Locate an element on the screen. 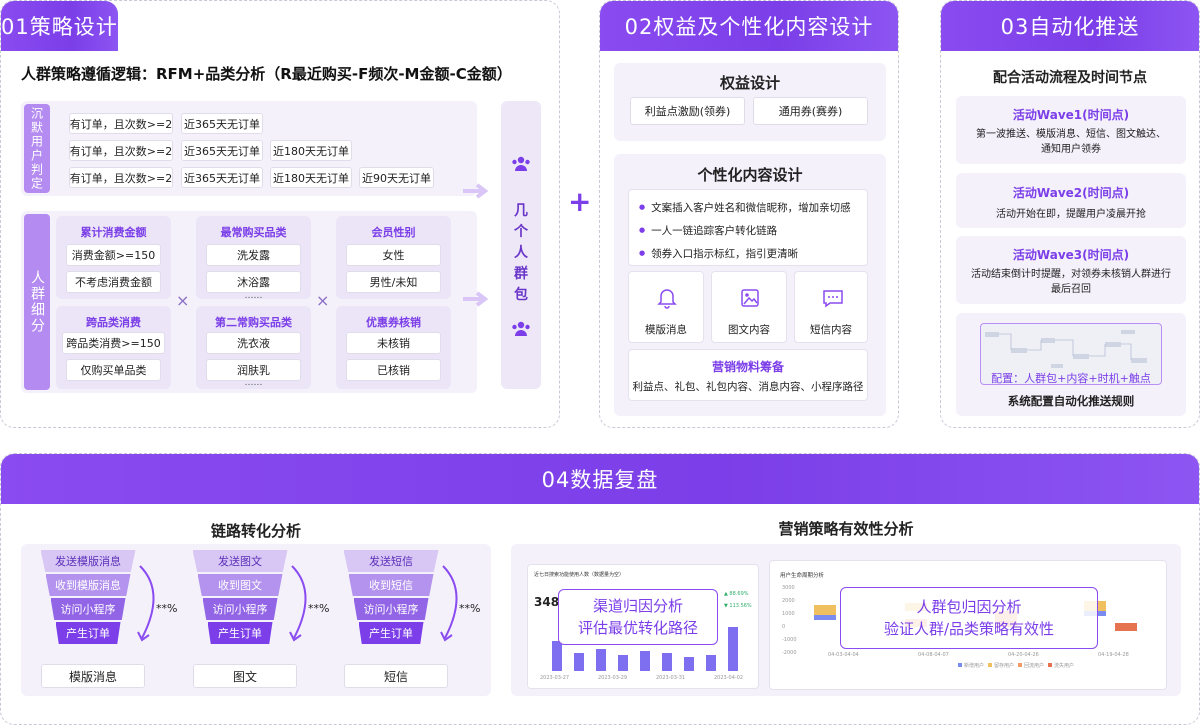 The height and width of the screenshot is (725, 1200). conversion-rate: **% is located at coordinates (319, 608).